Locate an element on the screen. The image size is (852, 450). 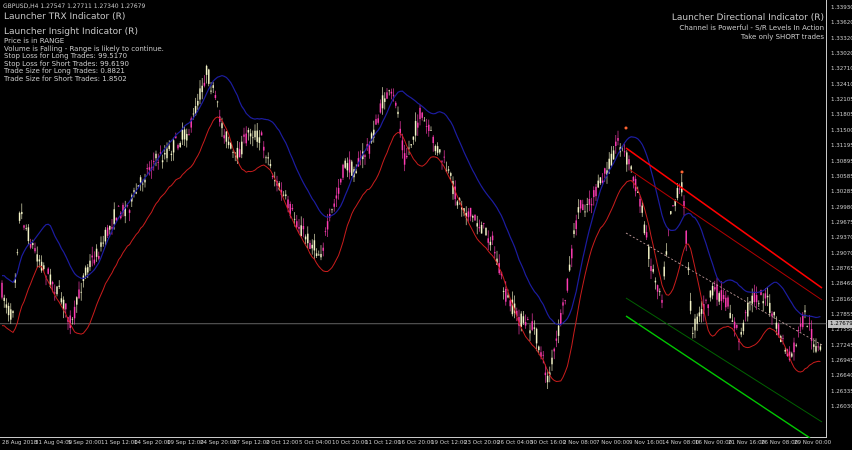
time-axis-label: 26 Oct 04:00 is located at coordinates (515, 443).